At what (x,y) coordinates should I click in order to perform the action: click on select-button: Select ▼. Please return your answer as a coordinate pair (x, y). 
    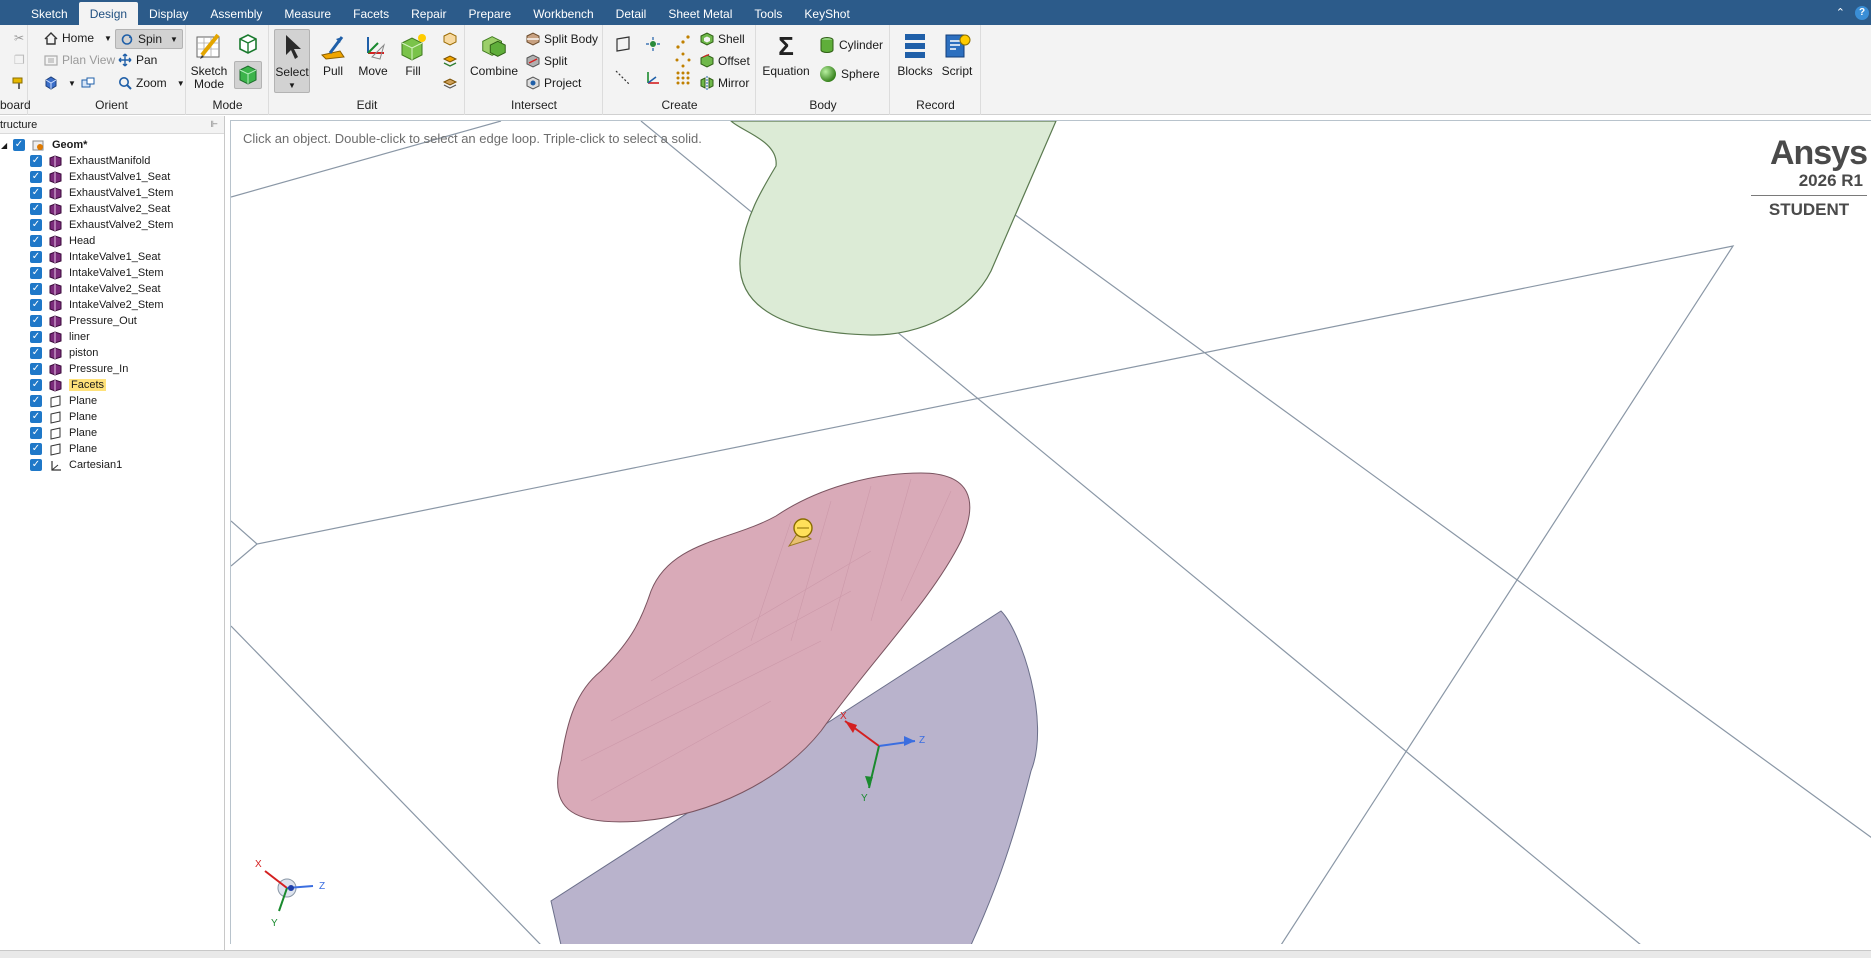
    Looking at the image, I should click on (292, 61).